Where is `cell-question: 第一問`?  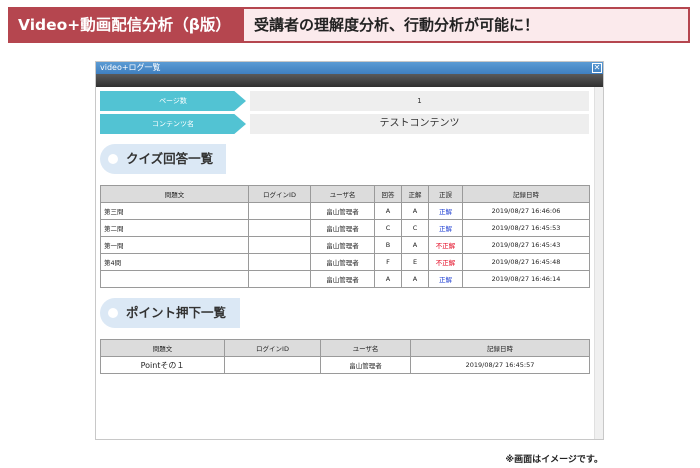 cell-question: 第一問 is located at coordinates (174, 245).